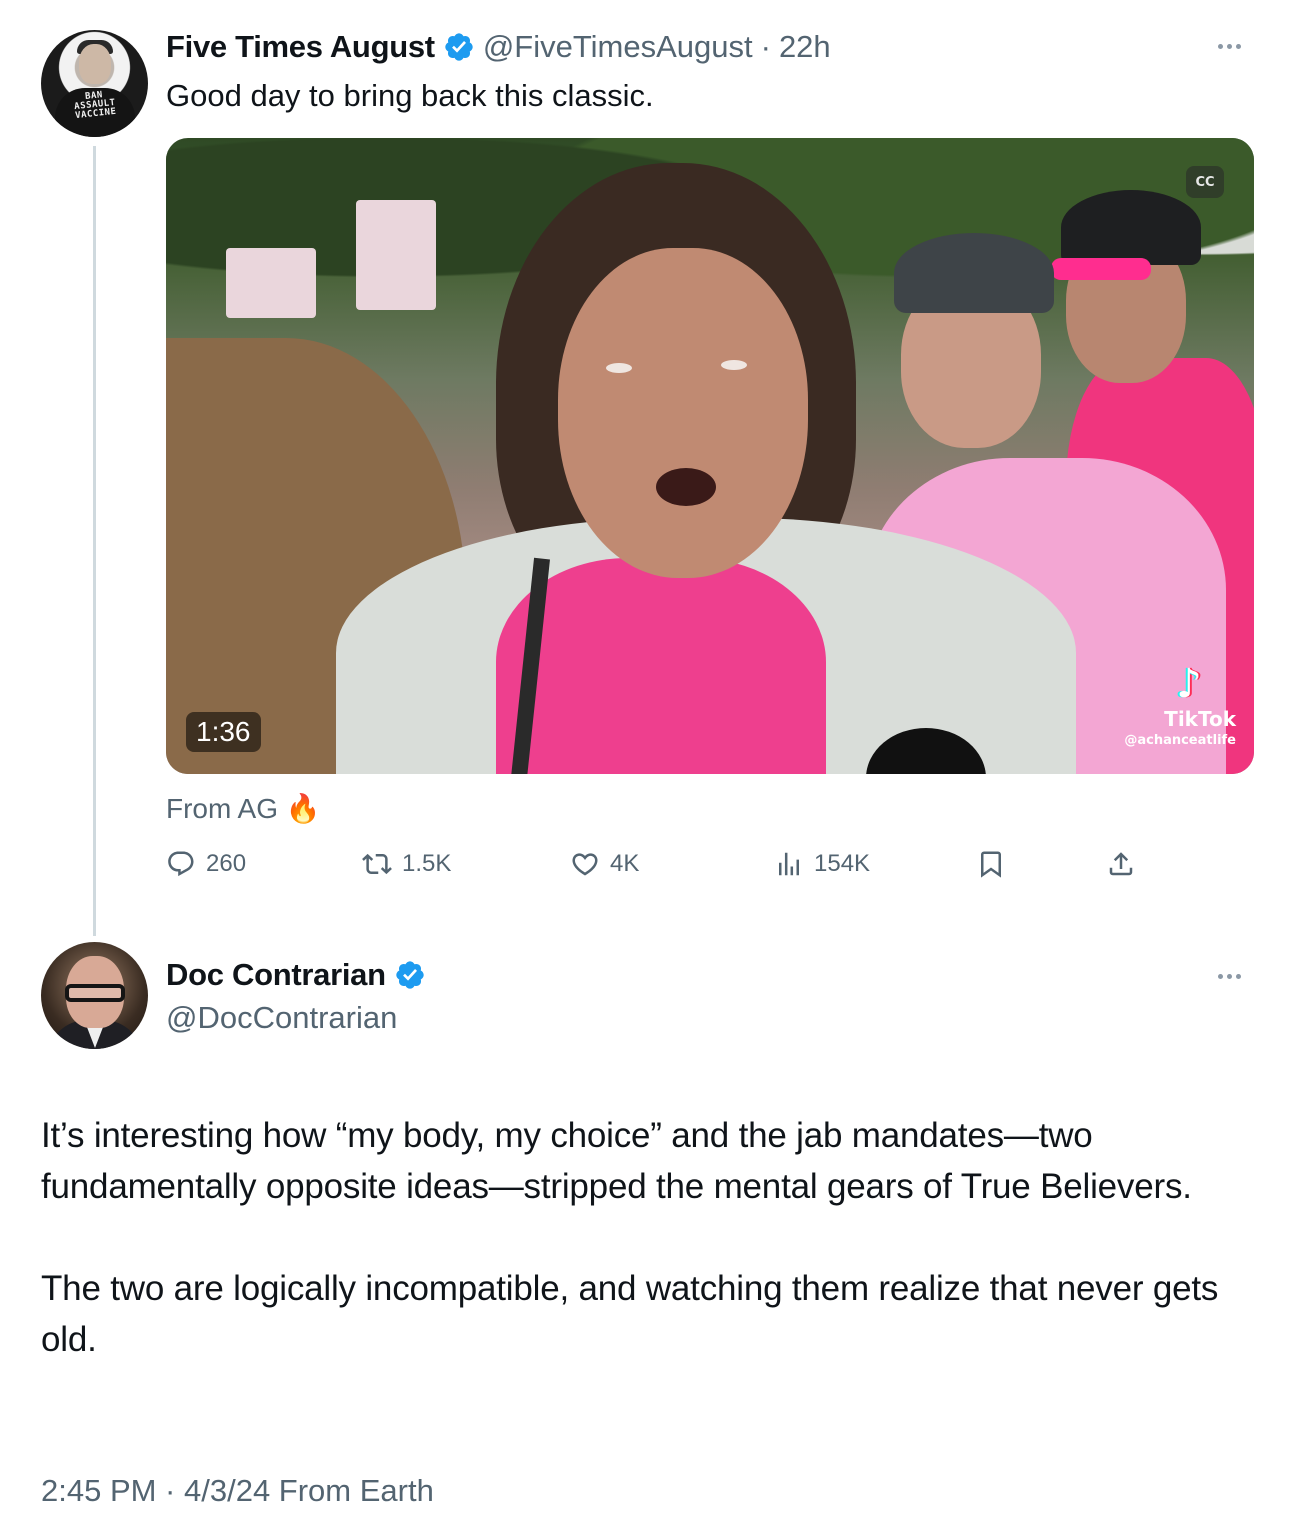 This screenshot has width=1309, height=1540. Describe the element at coordinates (276, 975) in the screenshot. I see `author-display-name: Doc Contrarian` at that location.